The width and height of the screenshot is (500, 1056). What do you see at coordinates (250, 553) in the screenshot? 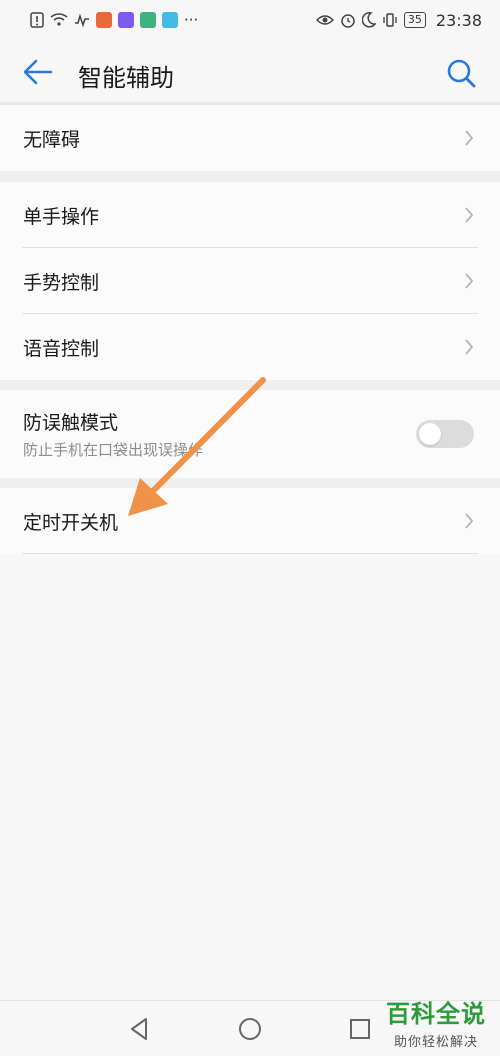
I see `row-divider` at bounding box center [250, 553].